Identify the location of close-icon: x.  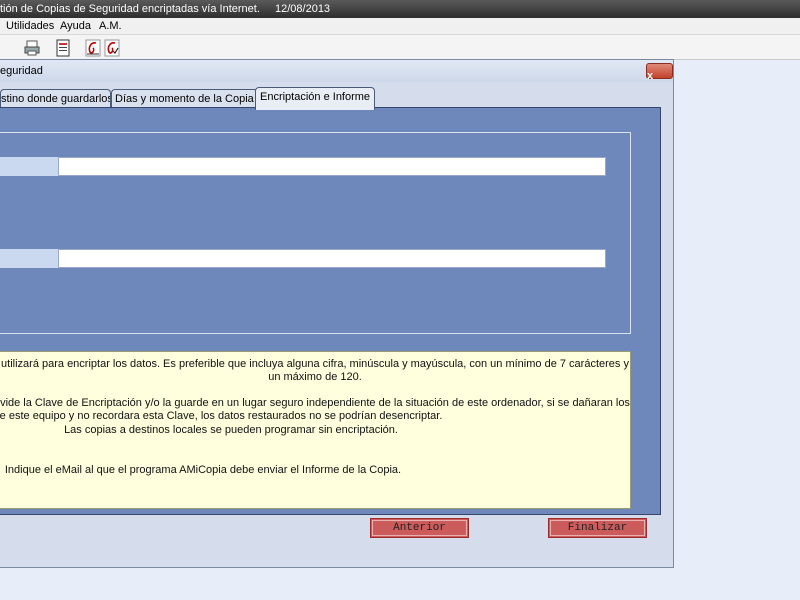
(650, 76).